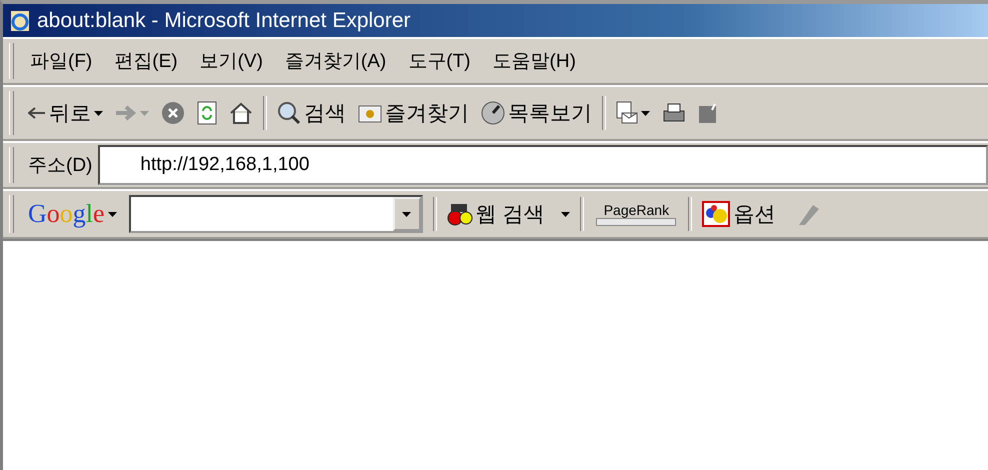 This screenshot has width=988, height=470. I want to click on binoculars-icon, so click(459, 214).